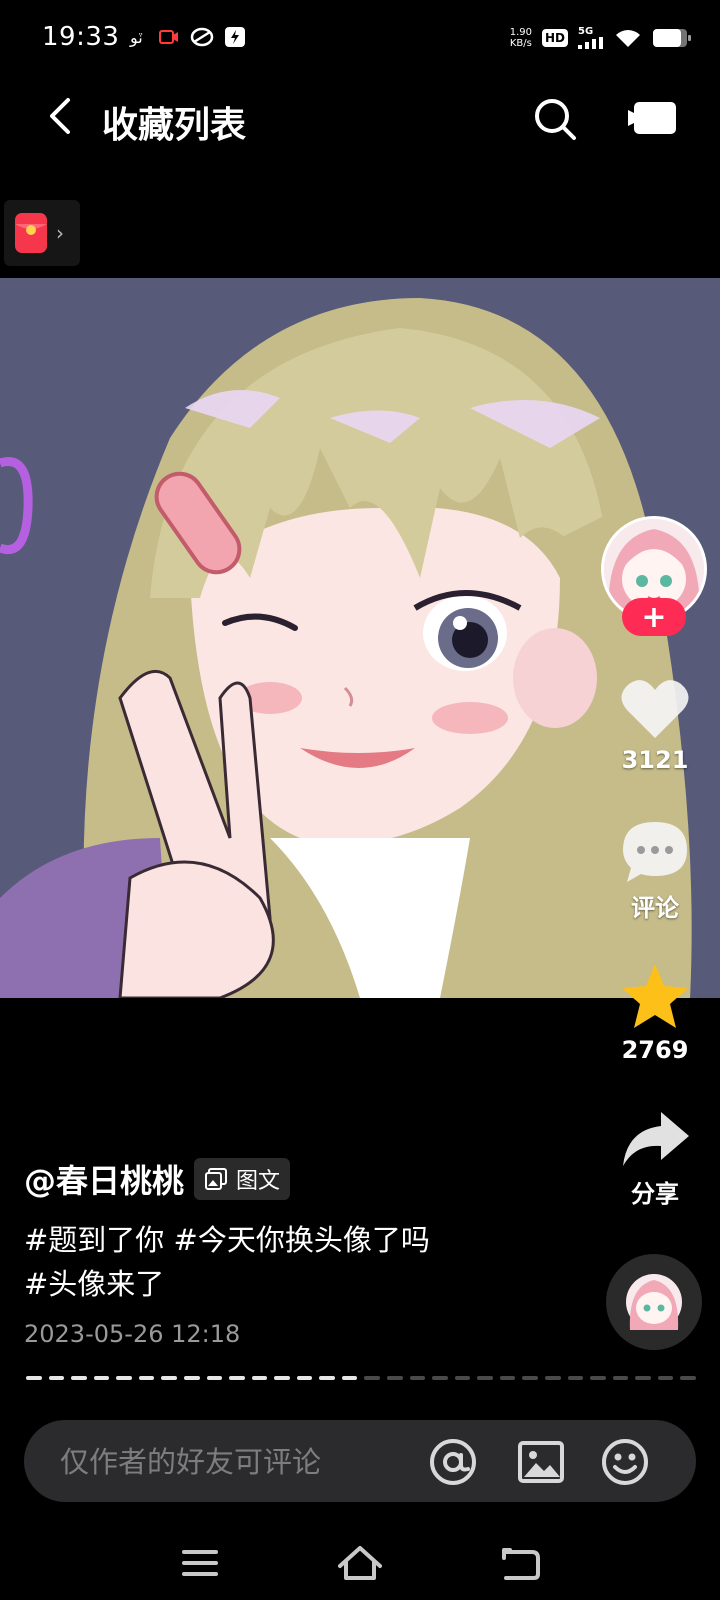 The image size is (720, 1600). I want to click on caption-line-1: #题到了你 #今天你换头像了吗, so click(294, 1240).